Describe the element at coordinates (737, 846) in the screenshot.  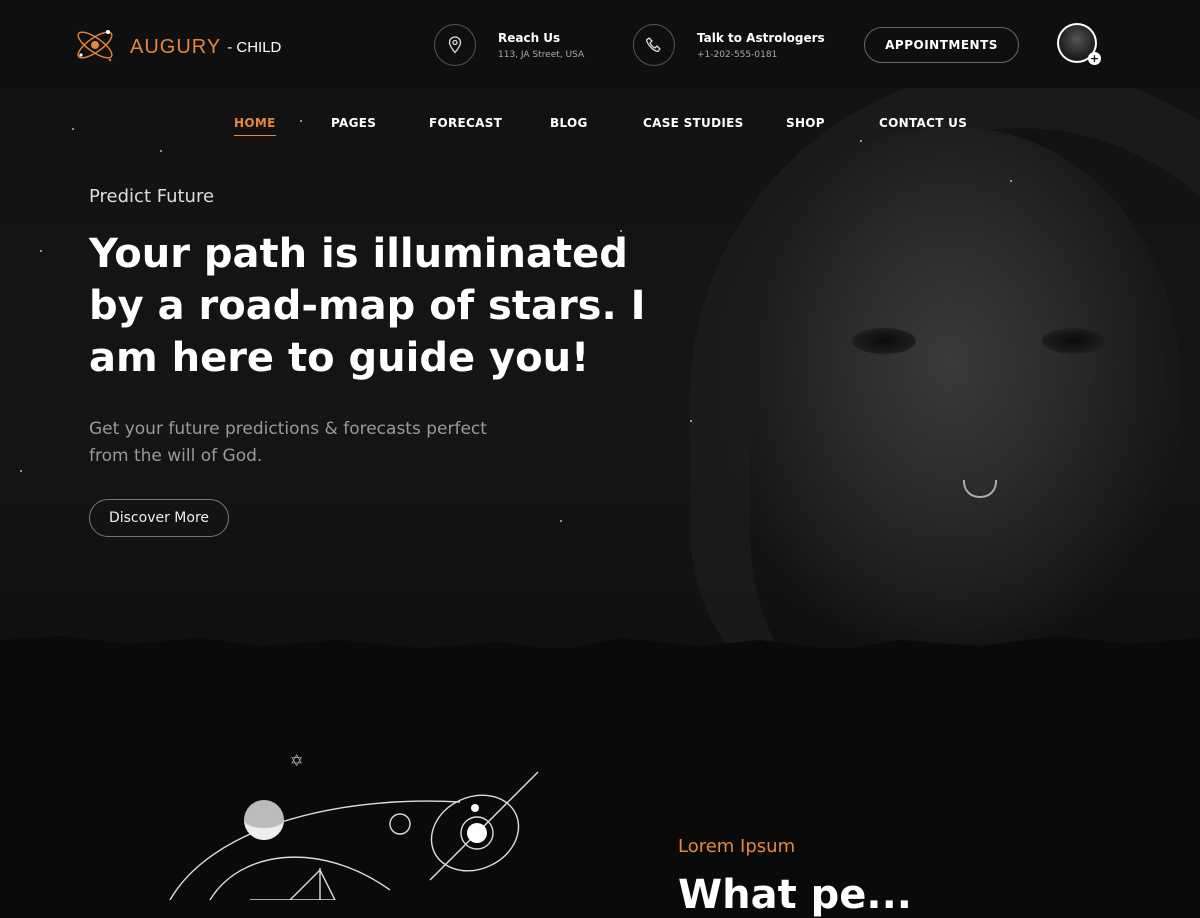
I see `section-eyebrow: Lorem Ipsum` at that location.